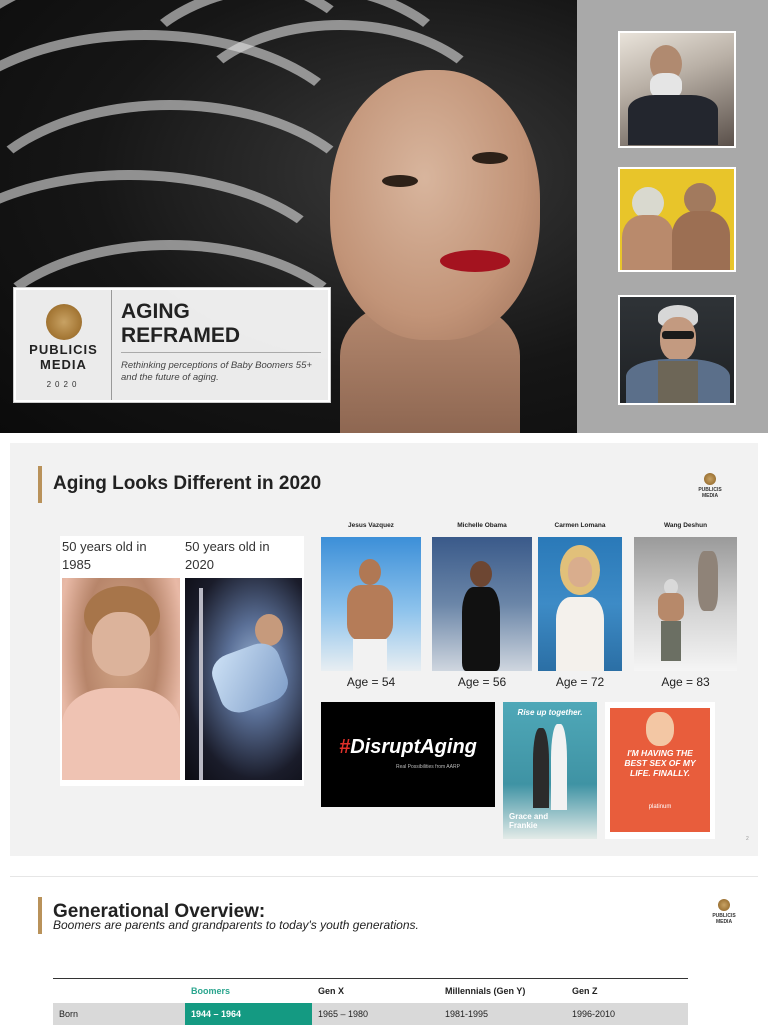  What do you see at coordinates (408, 747) in the screenshot?
I see `disrupt-aging-text: #DisruptAging` at bounding box center [408, 747].